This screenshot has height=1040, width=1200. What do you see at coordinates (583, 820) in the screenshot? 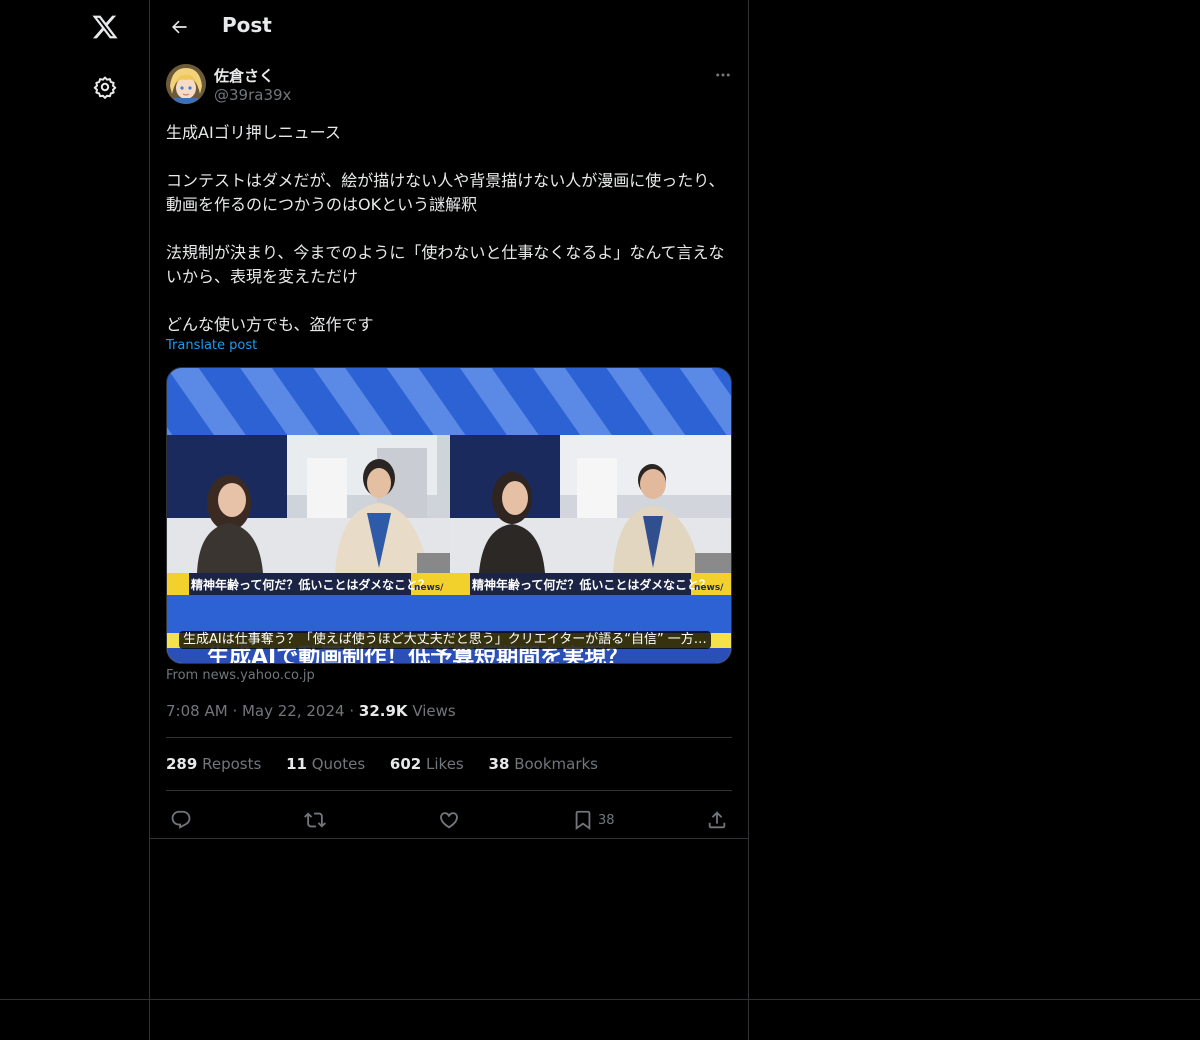
I see `bookmark-icon` at bounding box center [583, 820].